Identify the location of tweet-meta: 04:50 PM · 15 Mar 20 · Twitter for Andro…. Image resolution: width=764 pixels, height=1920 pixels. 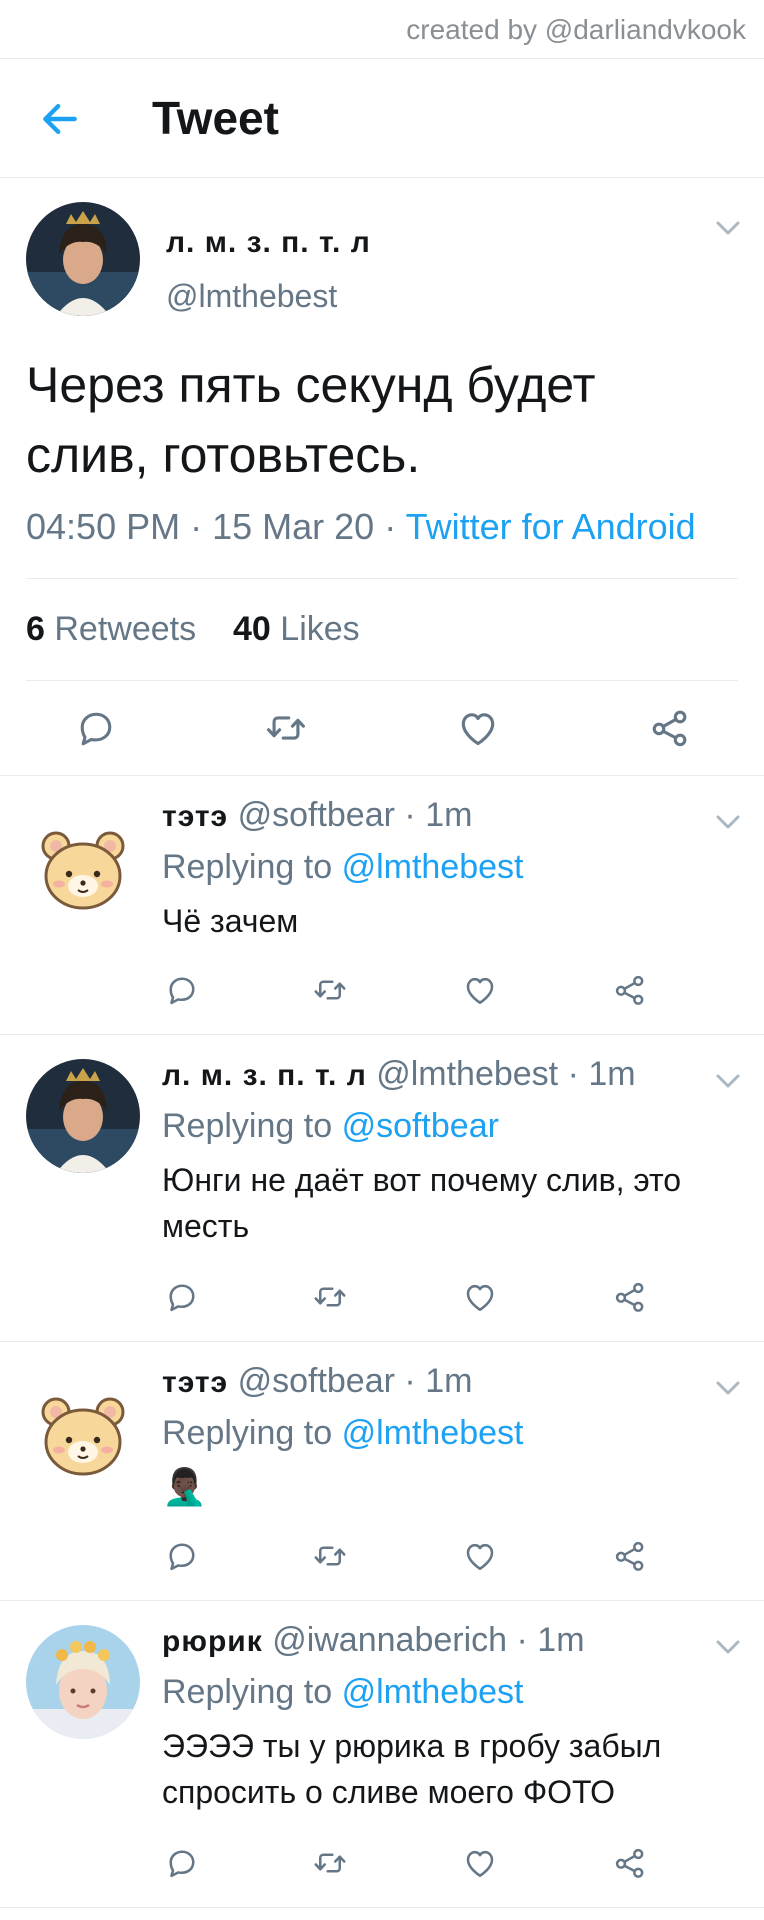
(361, 527).